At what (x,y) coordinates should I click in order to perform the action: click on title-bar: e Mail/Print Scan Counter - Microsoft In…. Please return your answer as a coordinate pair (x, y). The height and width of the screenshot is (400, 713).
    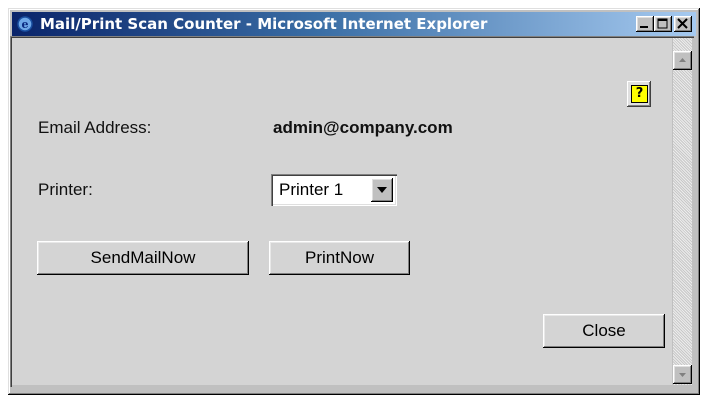
    Looking at the image, I should click on (354, 24).